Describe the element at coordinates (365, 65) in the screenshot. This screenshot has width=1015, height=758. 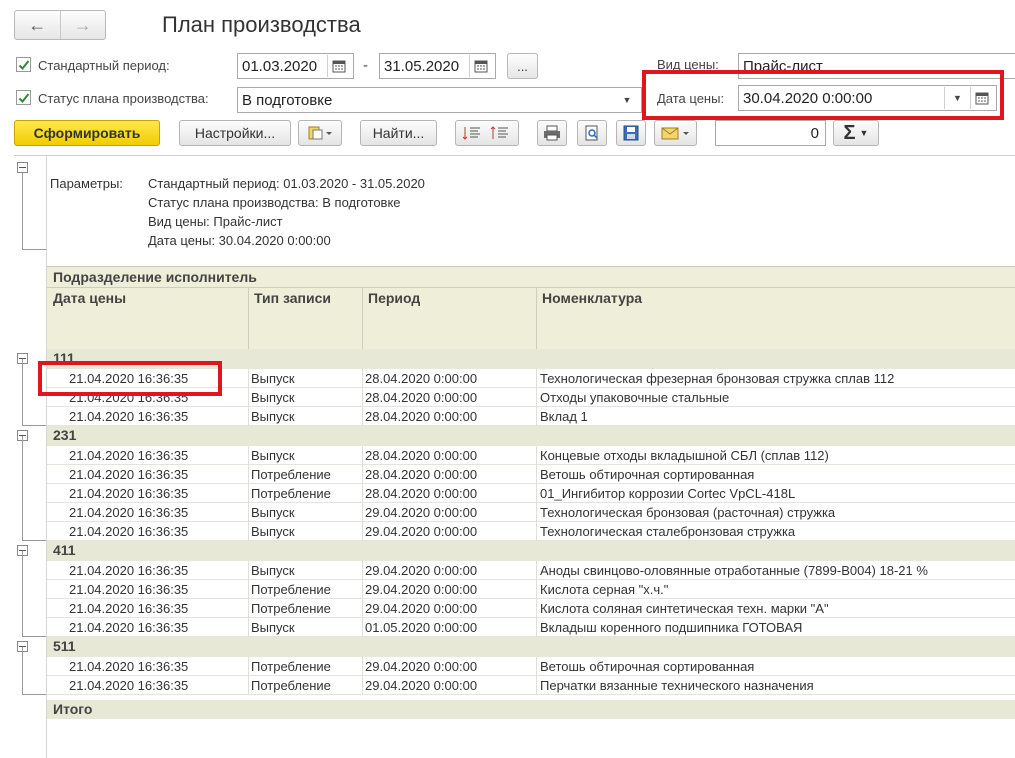
I see `period-dash: -` at that location.